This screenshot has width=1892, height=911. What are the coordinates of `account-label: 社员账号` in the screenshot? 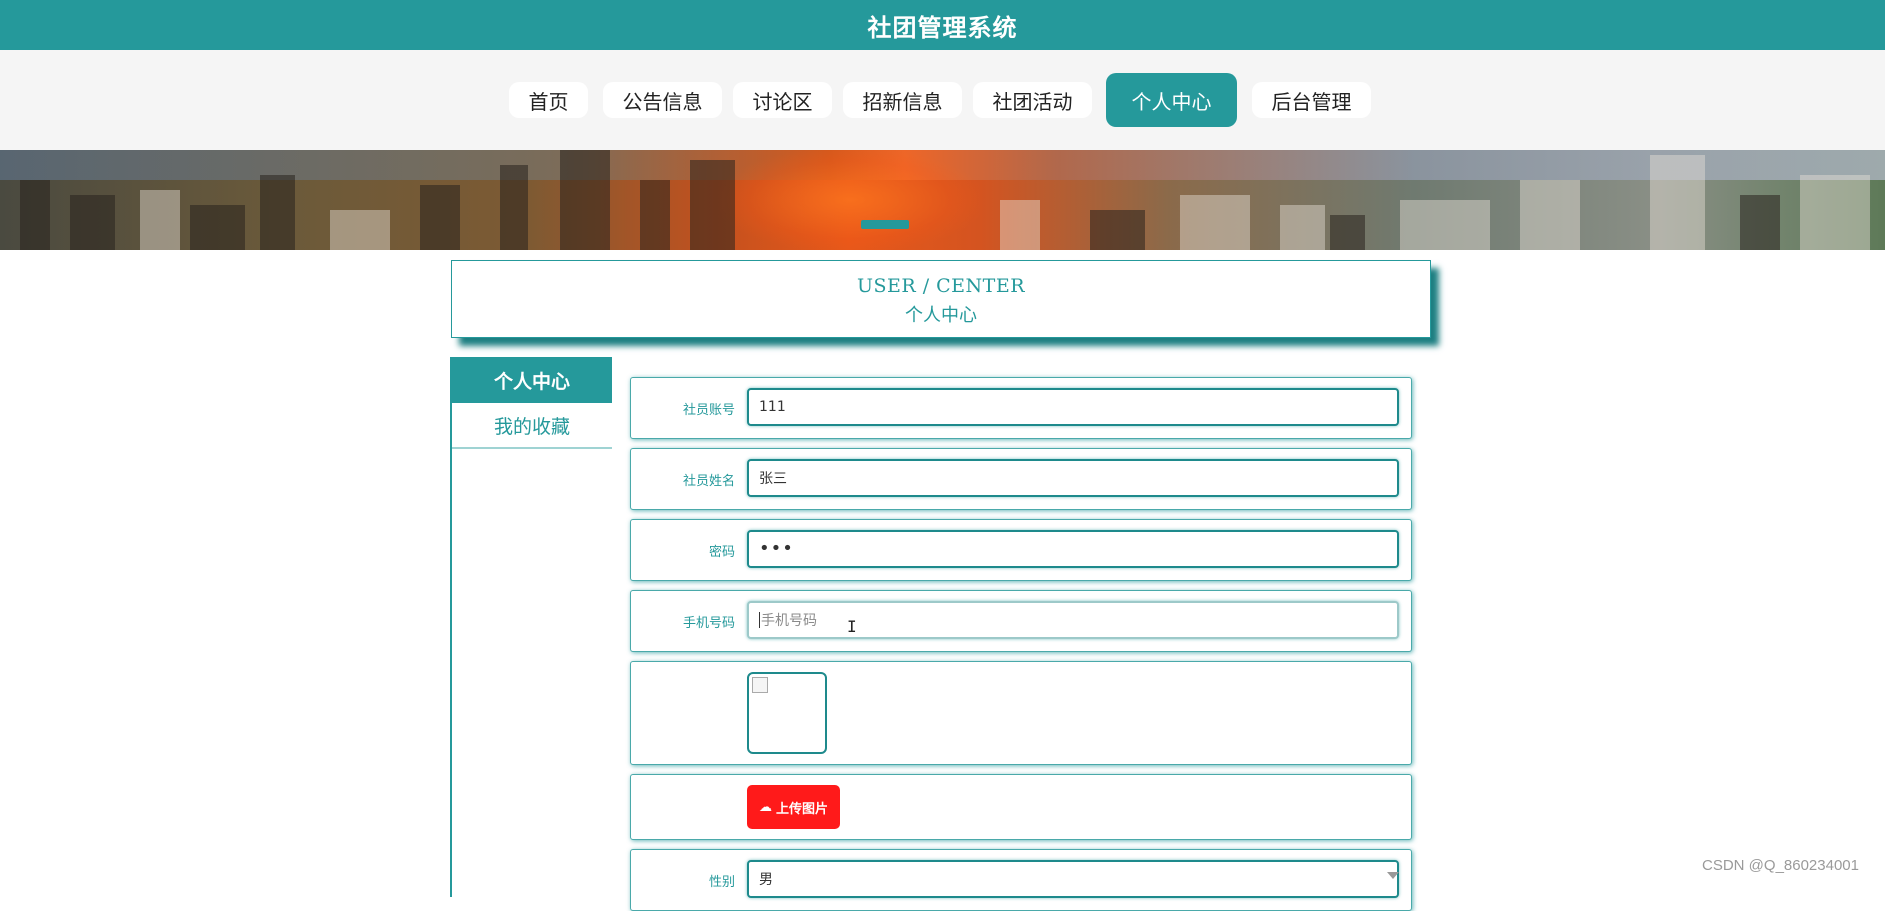 It's located at (708, 410).